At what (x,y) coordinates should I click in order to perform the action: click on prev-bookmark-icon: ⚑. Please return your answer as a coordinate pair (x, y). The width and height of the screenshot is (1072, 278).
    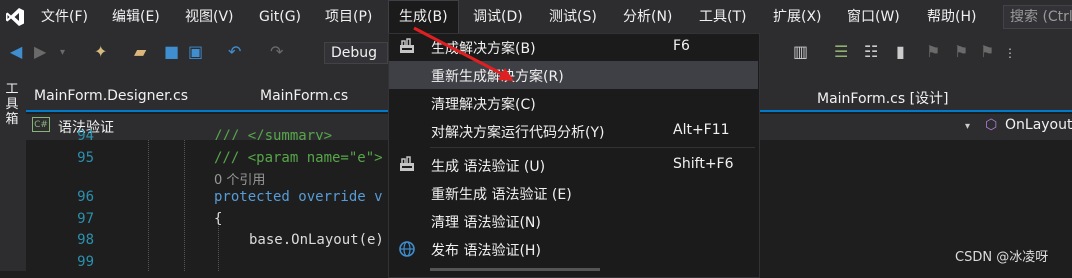
    Looking at the image, I should click on (933, 51).